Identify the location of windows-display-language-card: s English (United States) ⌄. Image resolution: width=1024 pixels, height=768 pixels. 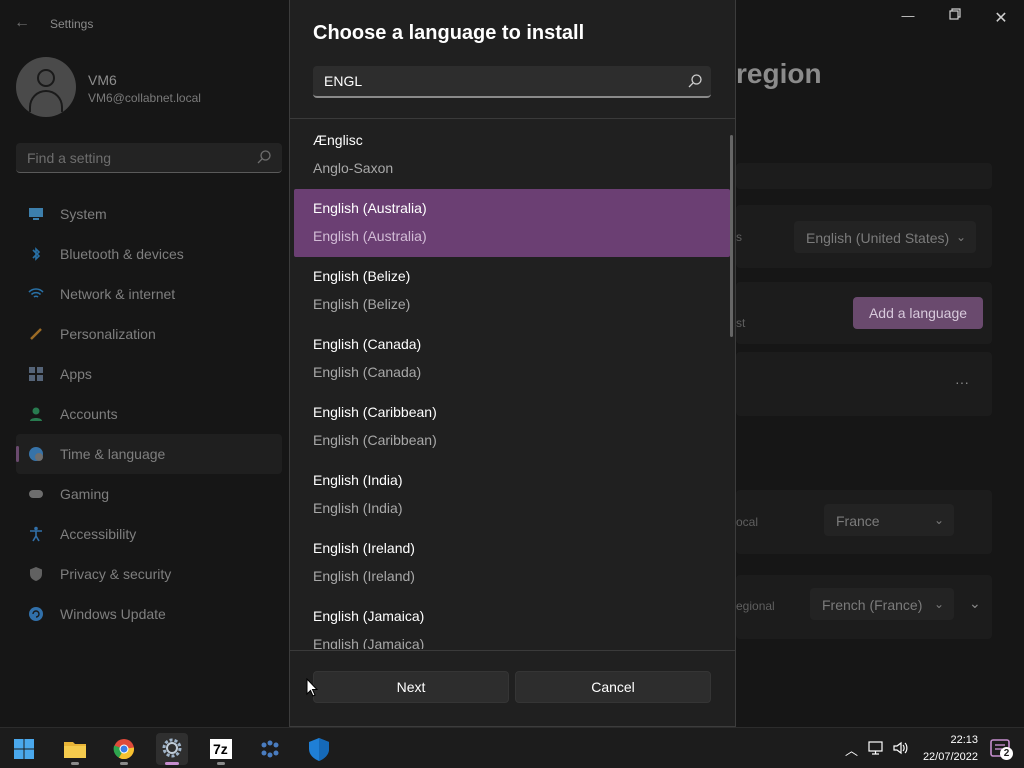
(864, 236).